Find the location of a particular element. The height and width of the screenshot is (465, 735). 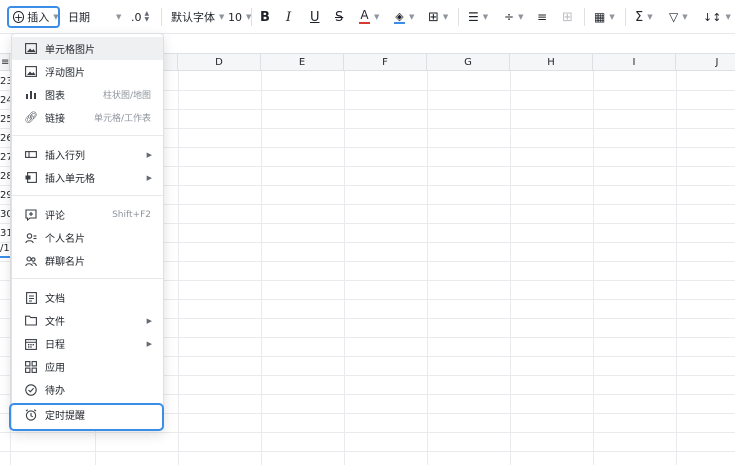

font-family-select: 默认字体 ▼ is located at coordinates (197, 17).